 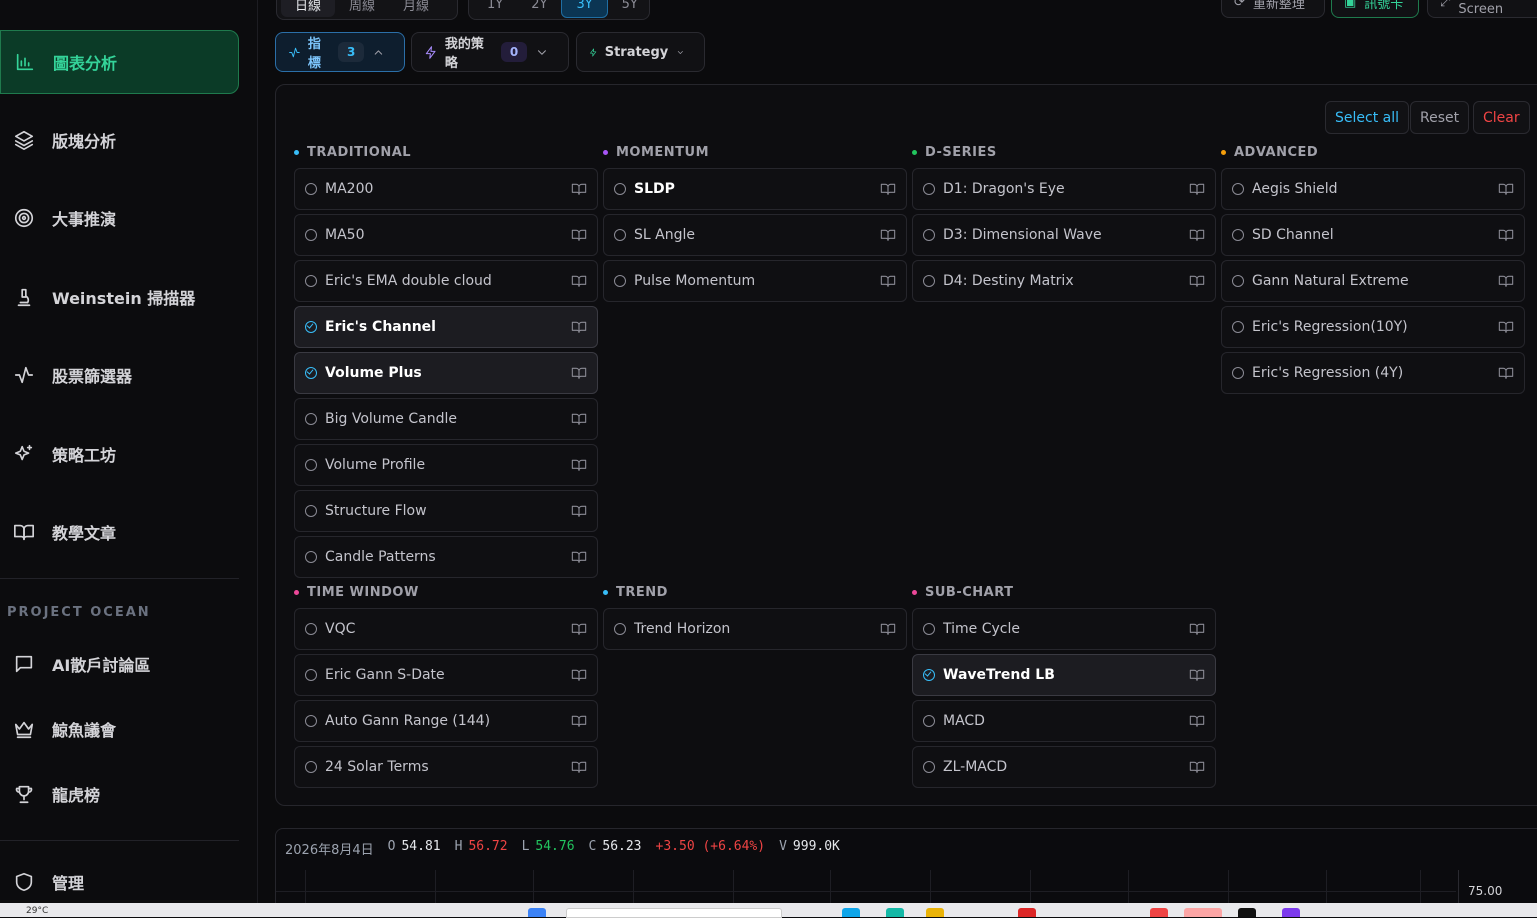 What do you see at coordinates (119, 454) in the screenshot?
I see `sidebar-item-strategy-workshop: 策略工坊` at bounding box center [119, 454].